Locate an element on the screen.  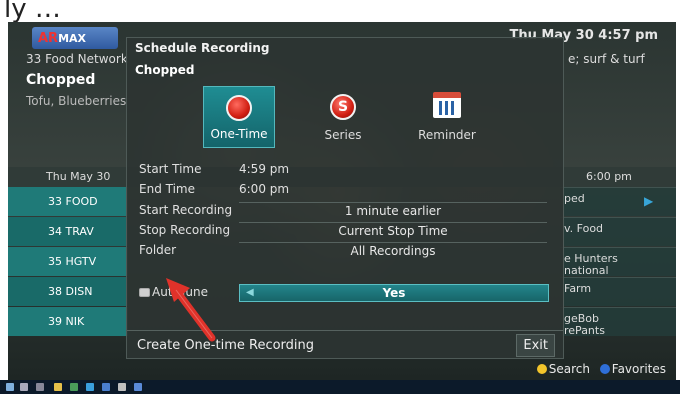
calendar-icon is located at coordinates (447, 105).